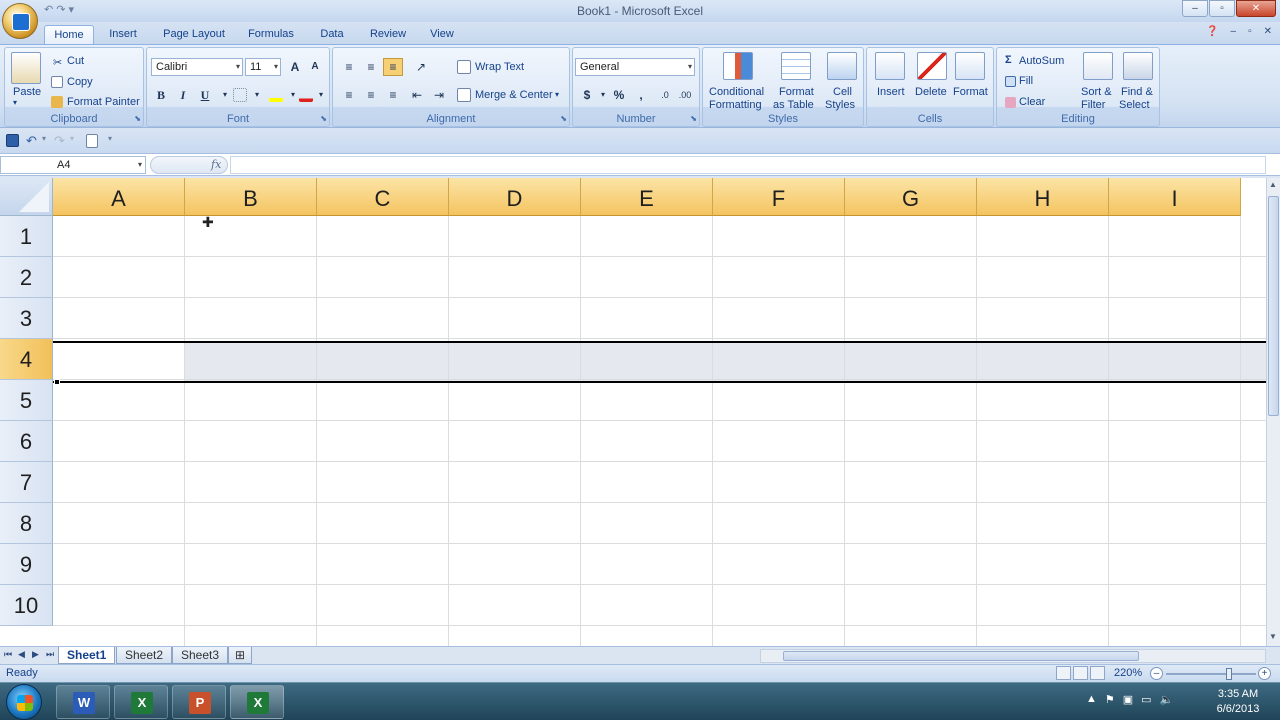  What do you see at coordinates (83, 702) in the screenshot?
I see `taskbar-word: W` at bounding box center [83, 702].